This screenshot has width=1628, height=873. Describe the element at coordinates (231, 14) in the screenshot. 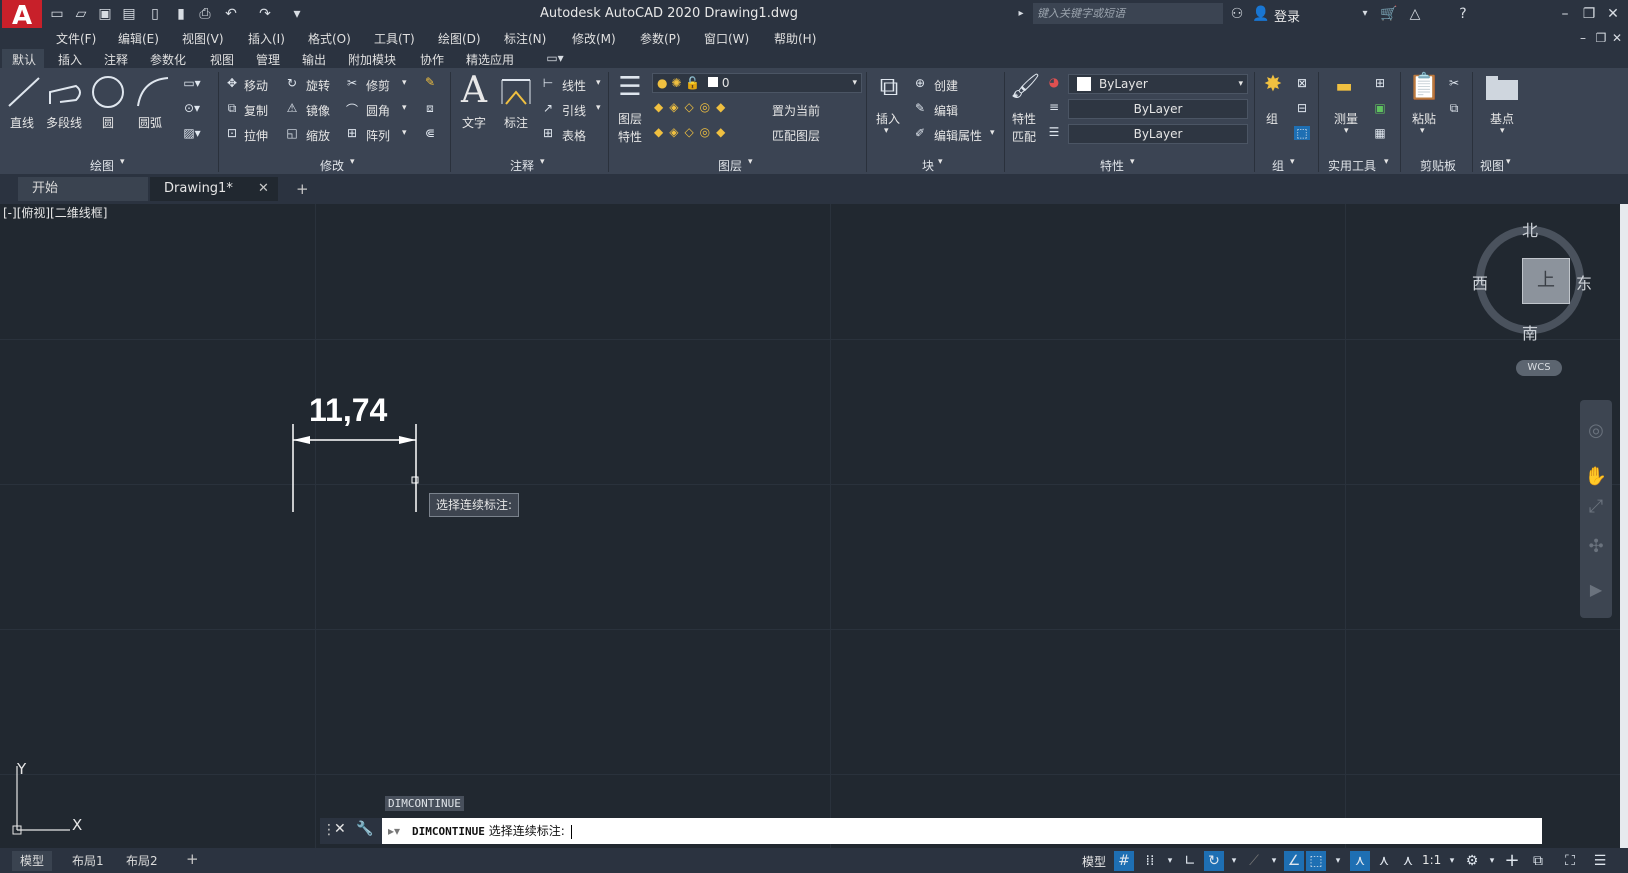

I see `undo-icon: ↶` at that location.